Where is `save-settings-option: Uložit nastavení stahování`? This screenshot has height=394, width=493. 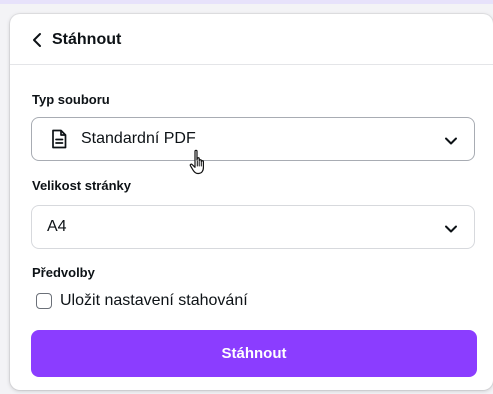
save-settings-option: Uložit nastavení stahování is located at coordinates (142, 301).